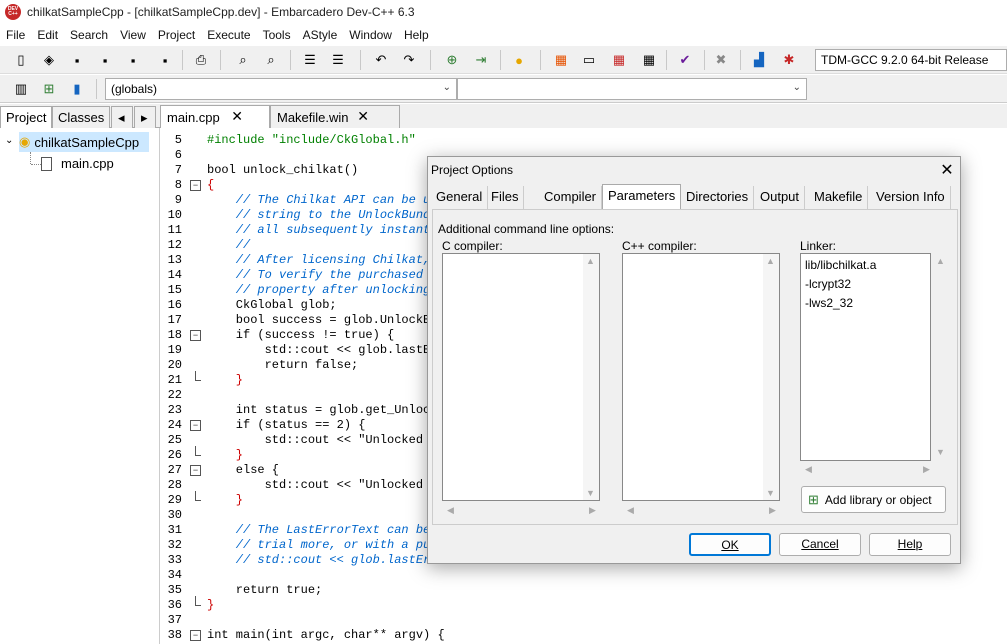  Describe the element at coordinates (561, 60) in the screenshot. I see `compile-icon: ▦` at that location.